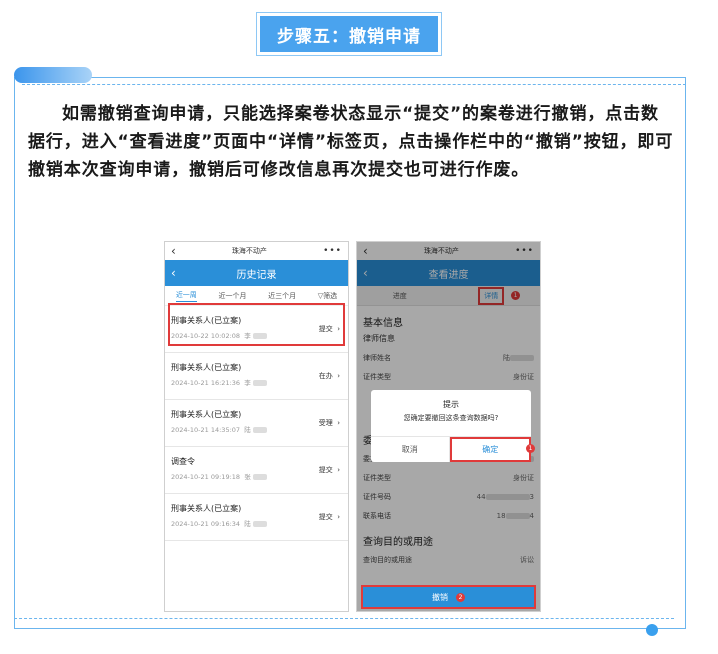 This screenshot has height=654, width=718. What do you see at coordinates (354, 84) in the screenshot?
I see `dashed-divider-top` at bounding box center [354, 84].